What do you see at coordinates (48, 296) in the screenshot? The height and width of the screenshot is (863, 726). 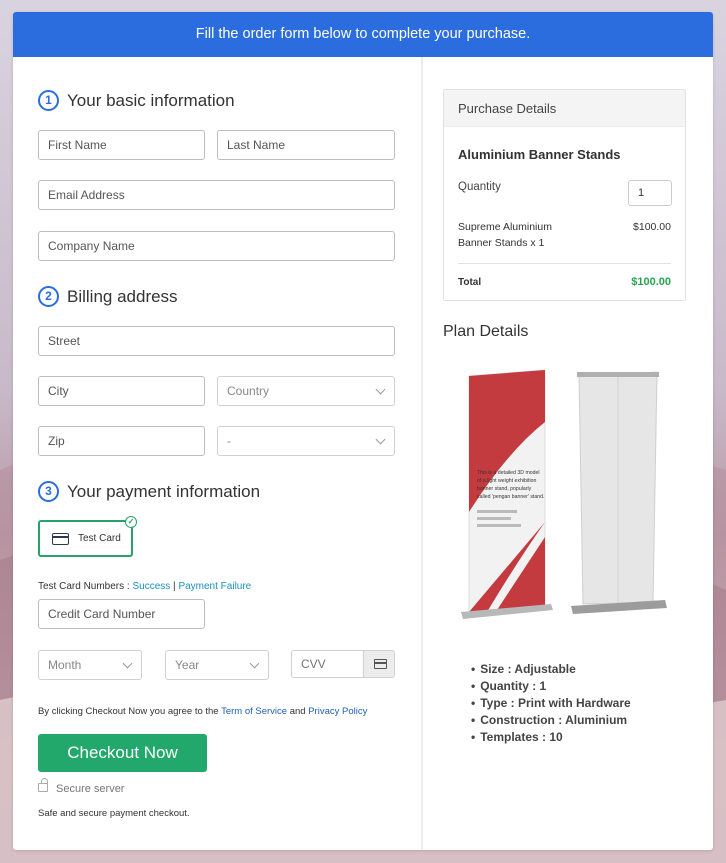 I see `step-2-badge: 2` at bounding box center [48, 296].